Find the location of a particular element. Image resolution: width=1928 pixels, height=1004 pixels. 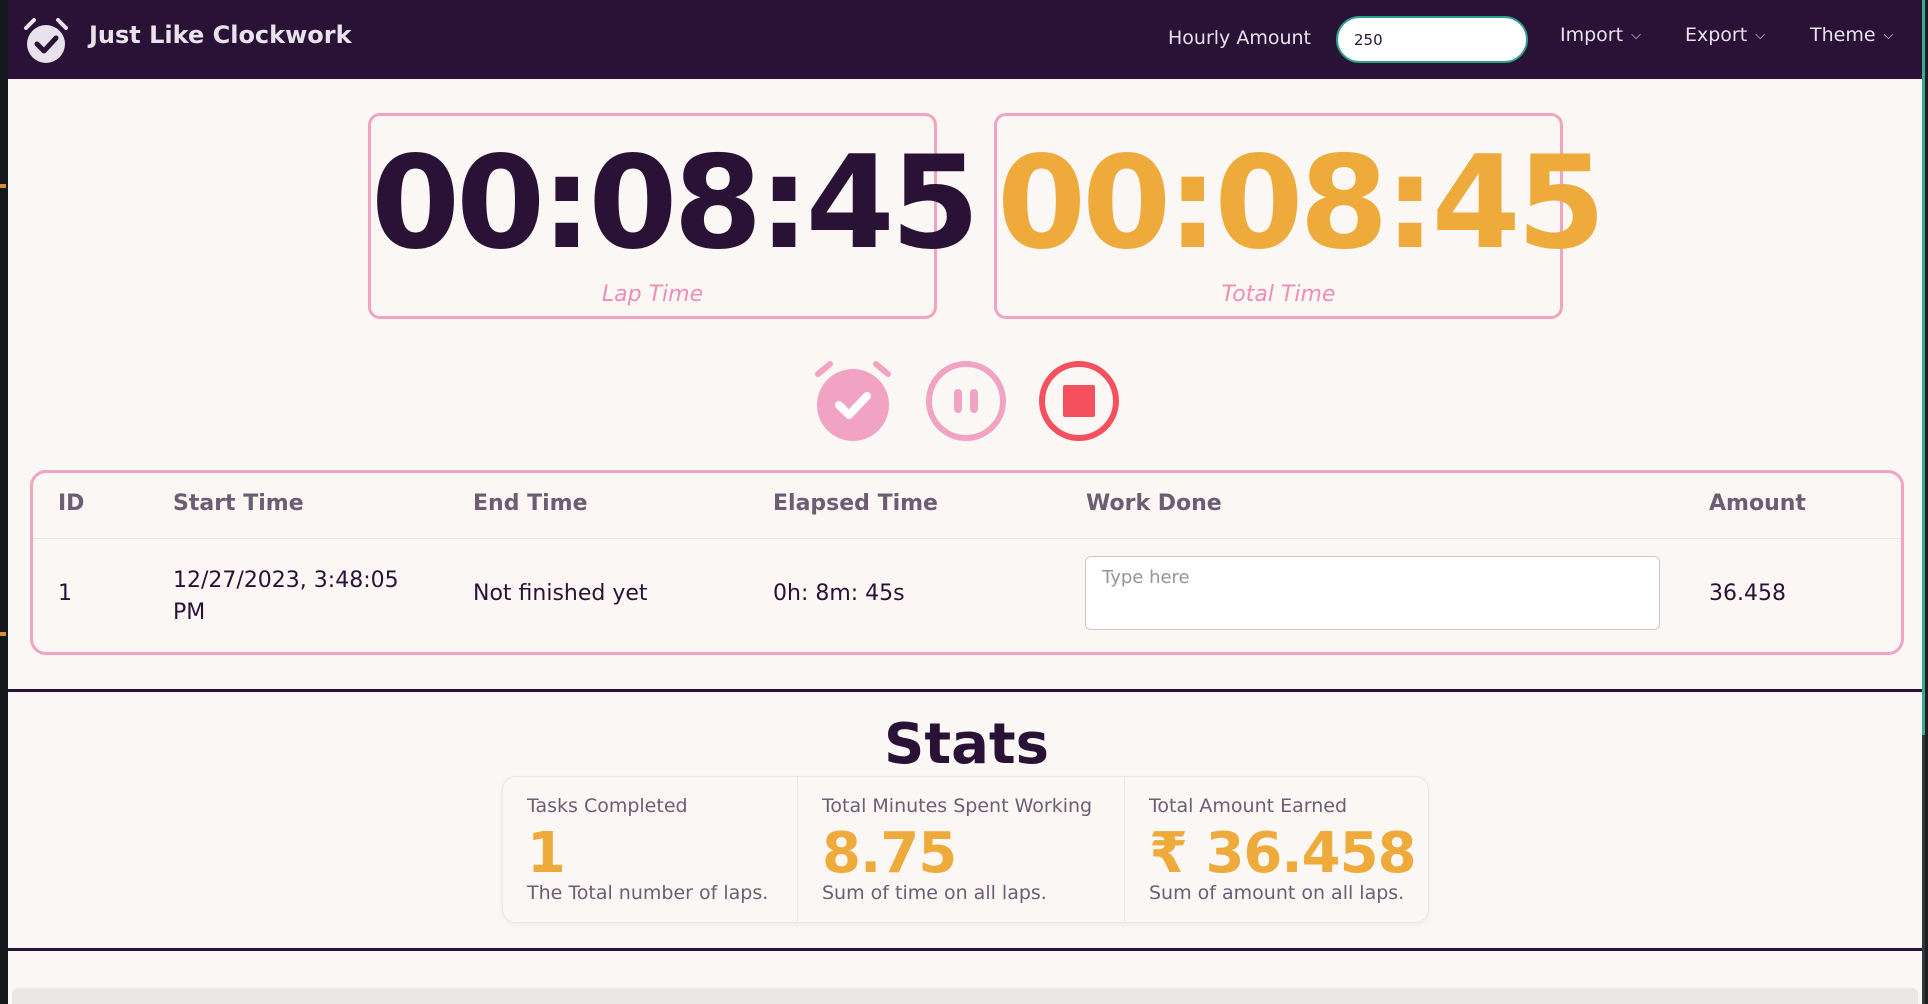

col-header-work-done: Work Done is located at coordinates (1154, 503).